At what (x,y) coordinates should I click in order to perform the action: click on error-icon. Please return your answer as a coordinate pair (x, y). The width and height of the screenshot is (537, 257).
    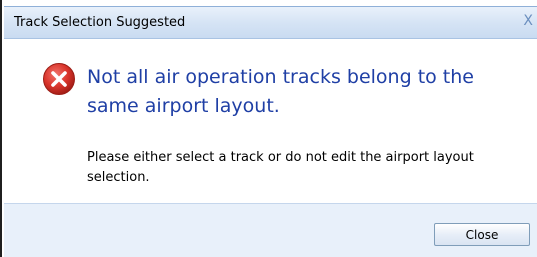
    Looking at the image, I should click on (59, 79).